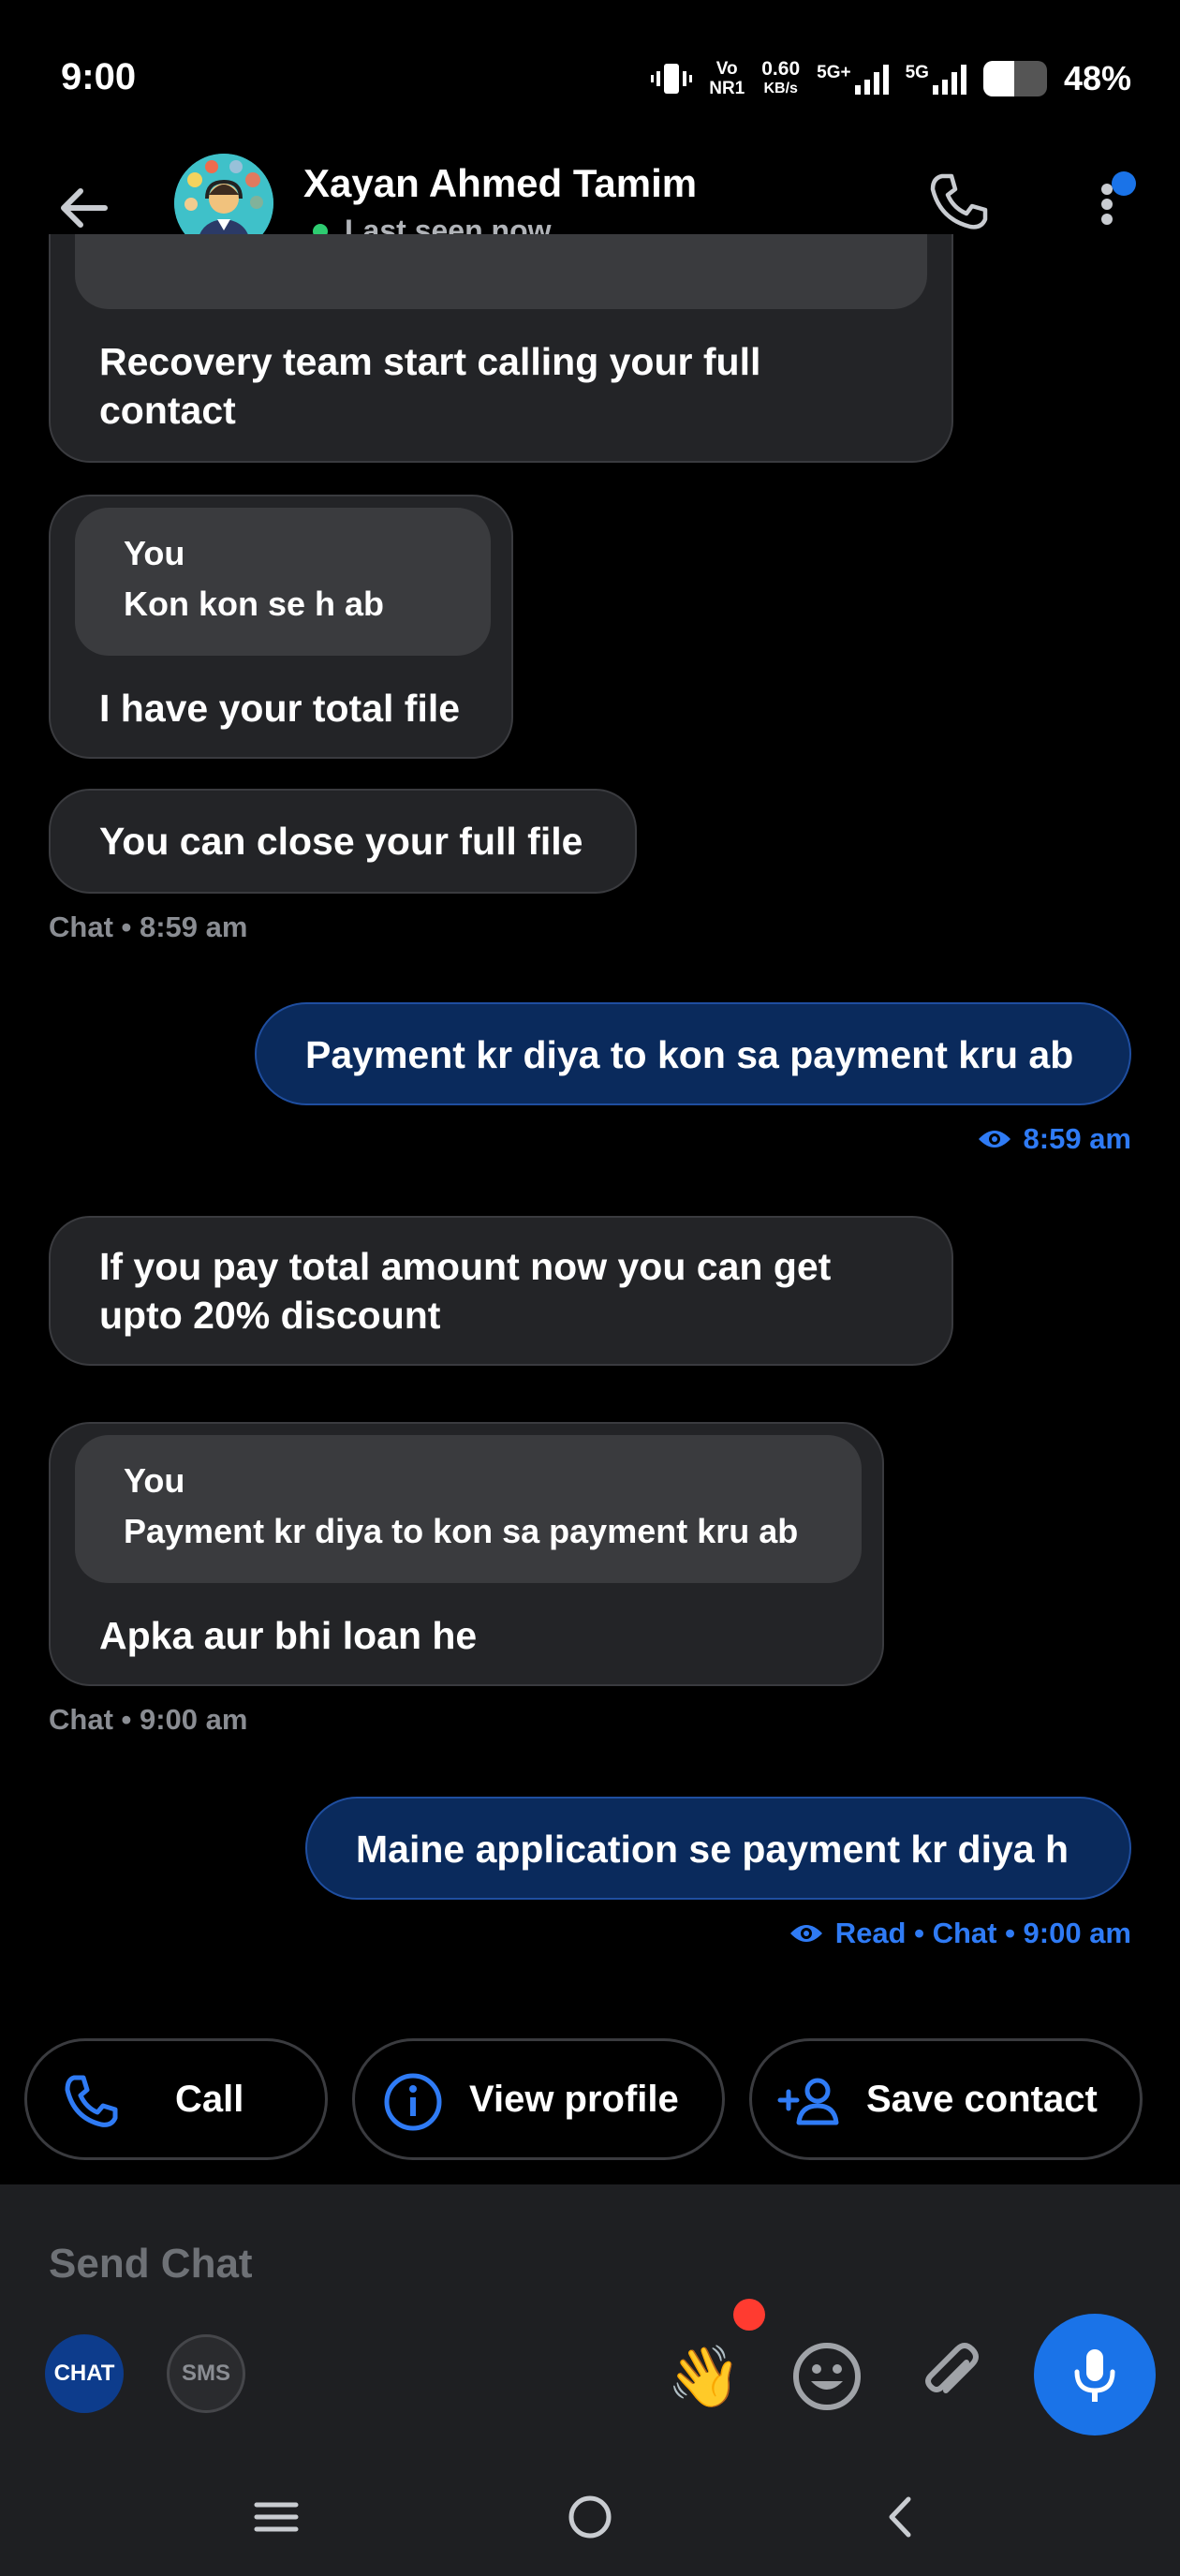  Describe the element at coordinates (983, 1933) in the screenshot. I see `message-time: Read • Chat • 9:00 am` at that location.